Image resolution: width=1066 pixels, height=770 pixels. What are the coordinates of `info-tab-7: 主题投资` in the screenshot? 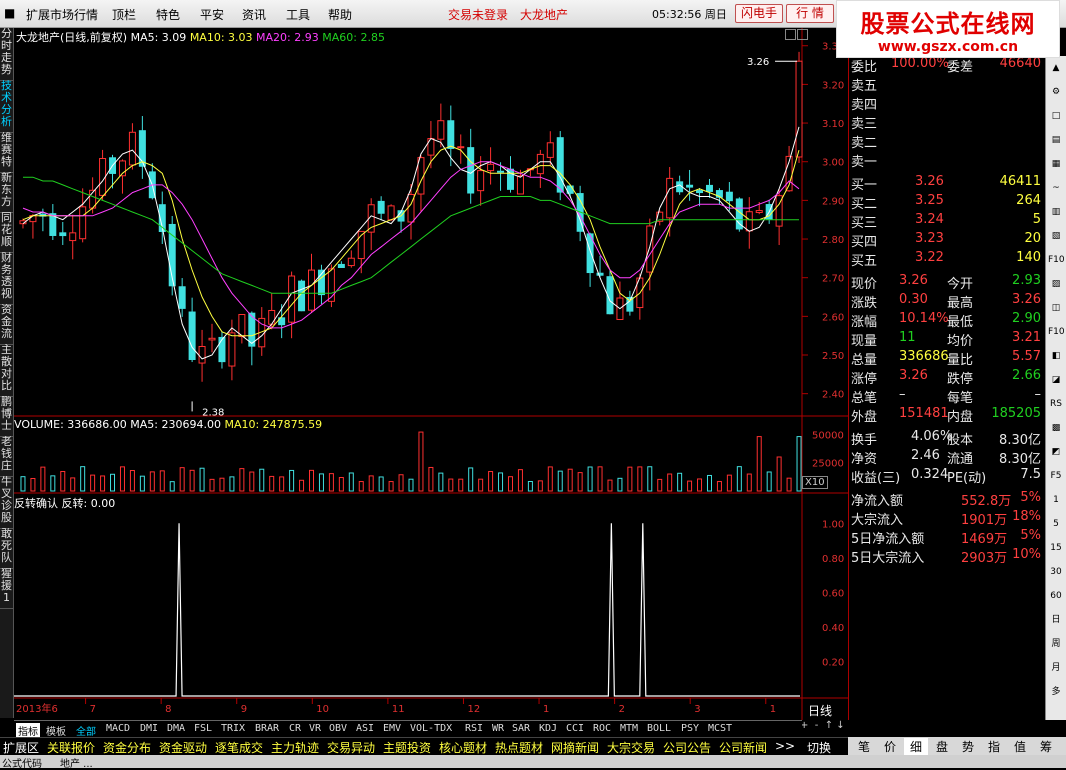 It's located at (407, 747).